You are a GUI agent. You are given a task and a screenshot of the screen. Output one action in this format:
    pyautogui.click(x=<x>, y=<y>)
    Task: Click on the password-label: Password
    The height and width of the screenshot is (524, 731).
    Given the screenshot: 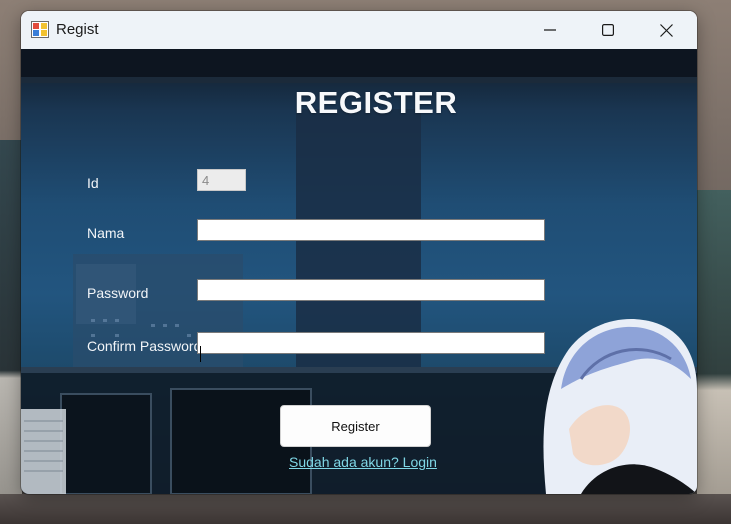 What is the action you would take?
    pyautogui.click(x=118, y=293)
    